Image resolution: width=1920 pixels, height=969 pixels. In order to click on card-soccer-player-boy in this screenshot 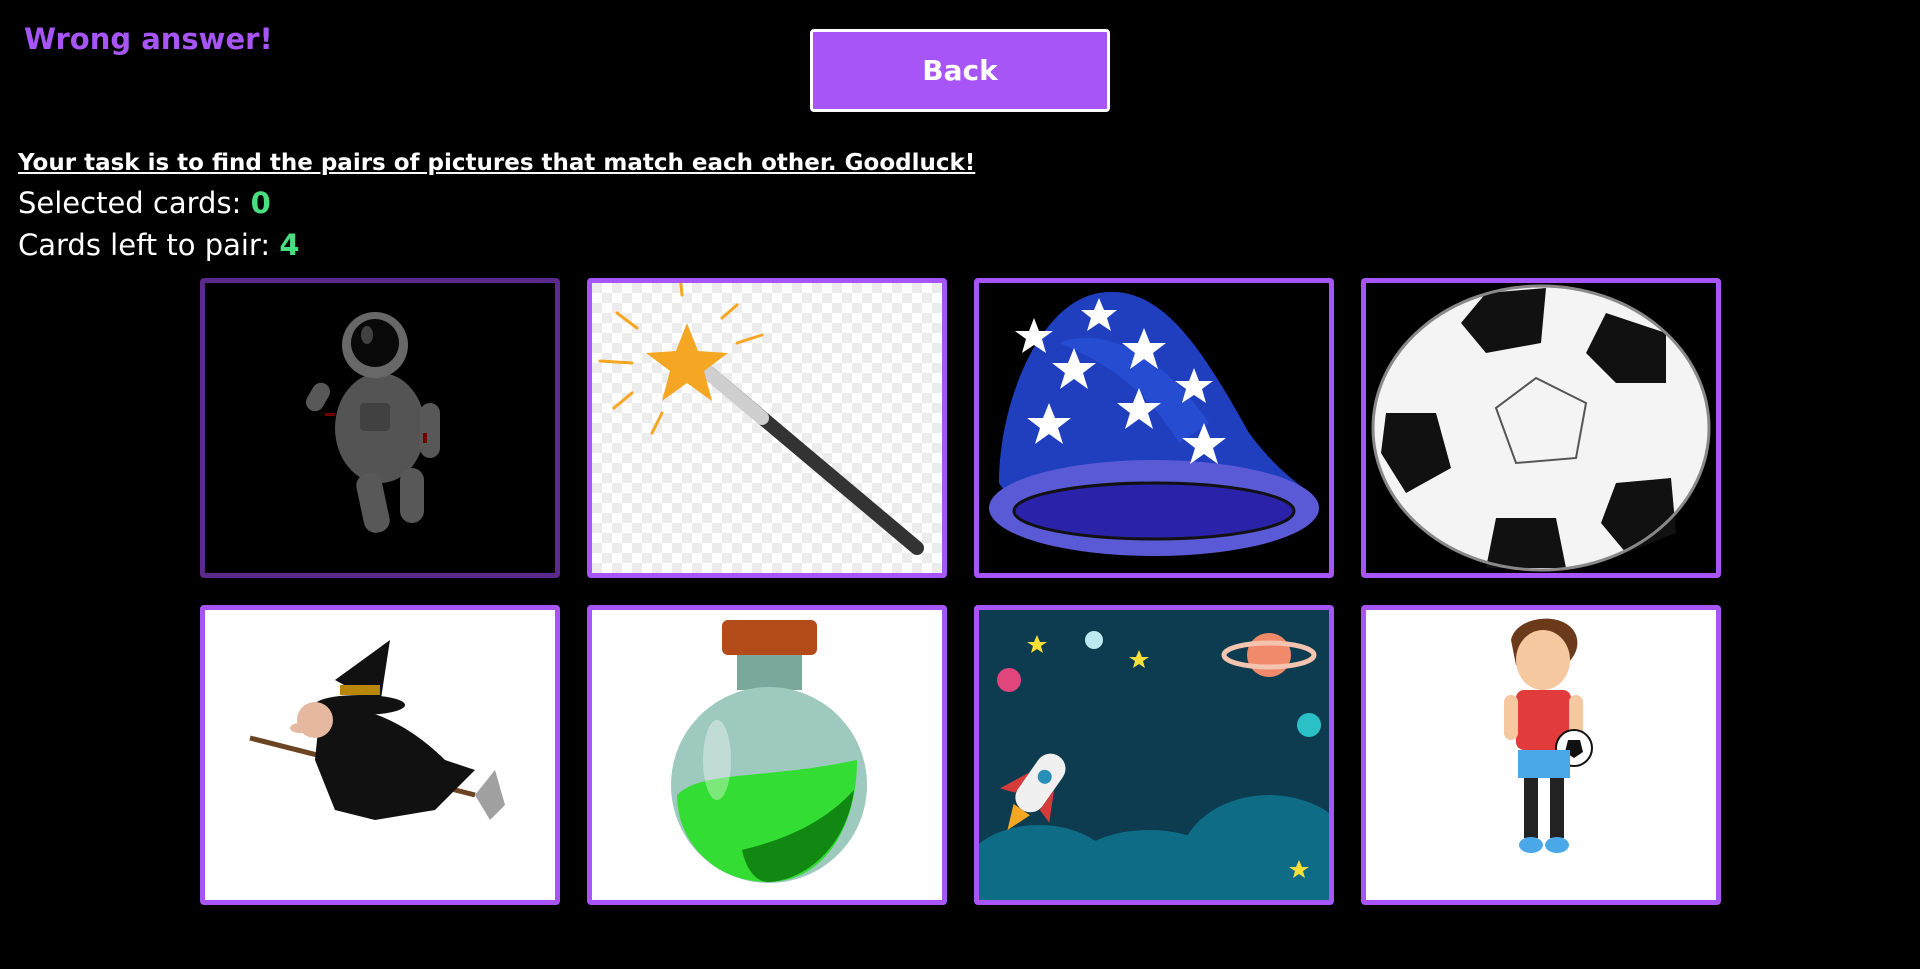, I will do `click(1541, 755)`.